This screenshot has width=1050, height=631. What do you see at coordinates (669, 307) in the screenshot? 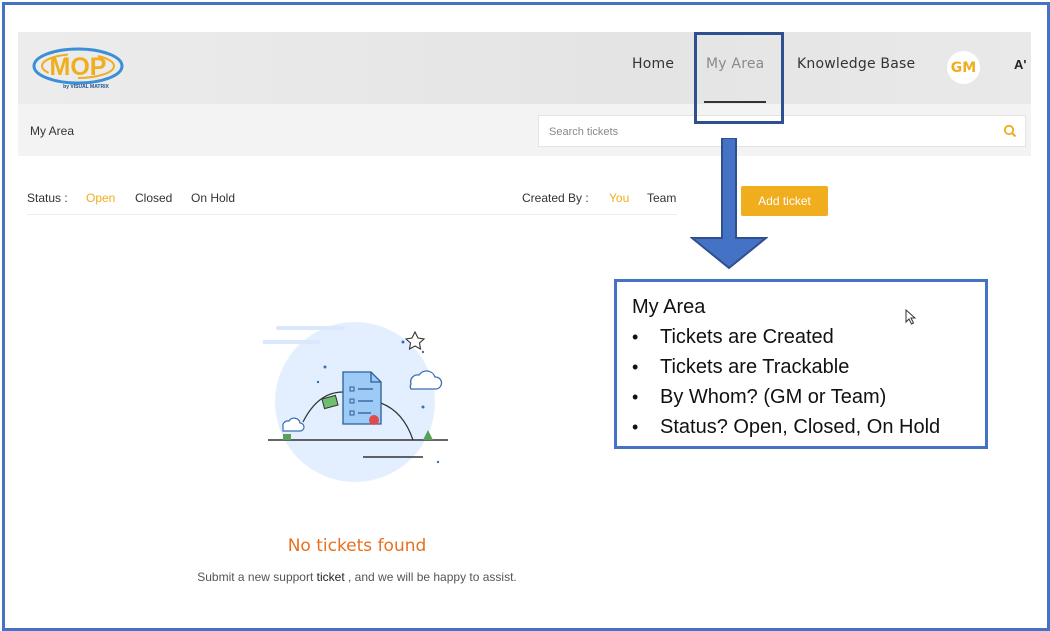
I see `callout-title: My Area` at bounding box center [669, 307].